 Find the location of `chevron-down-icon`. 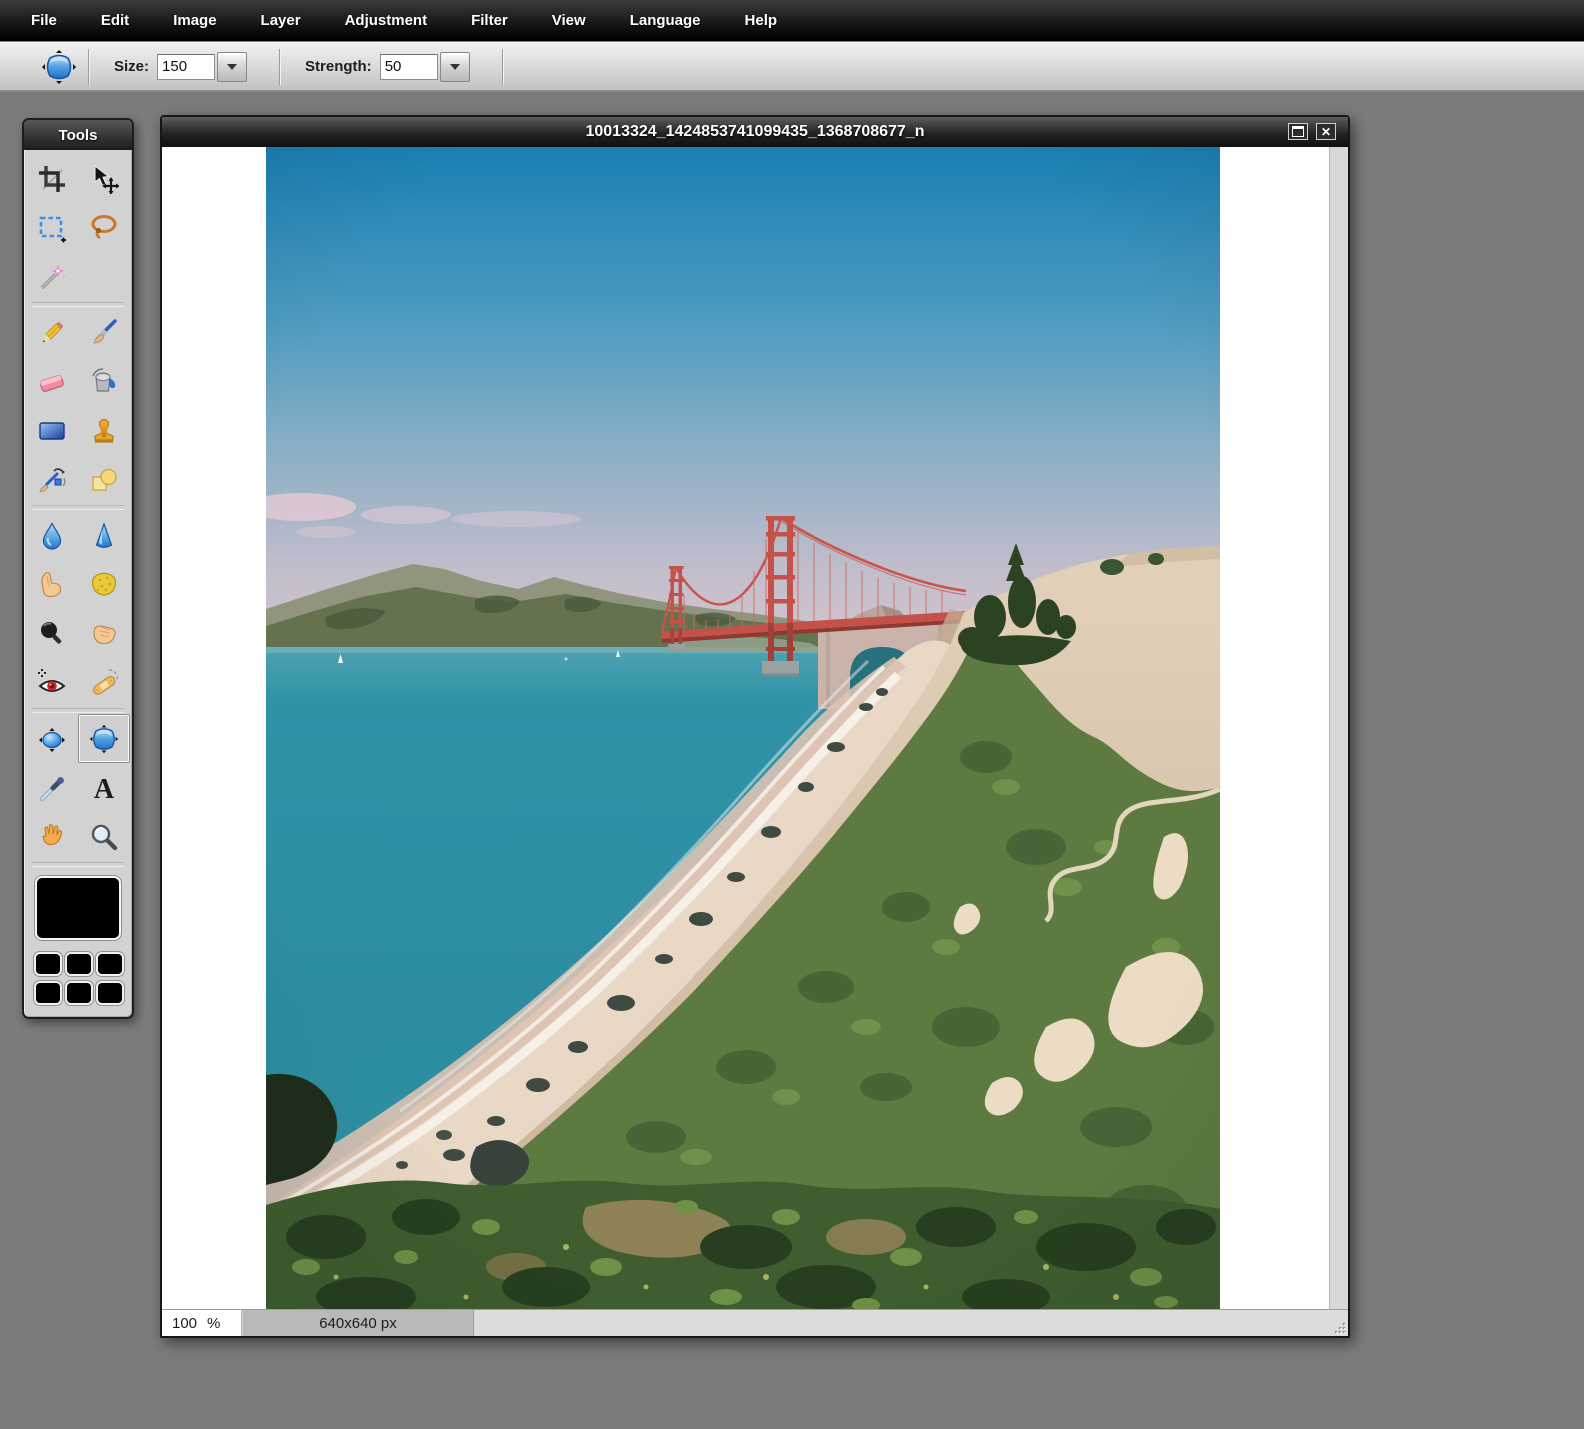

chevron-down-icon is located at coordinates (454, 66).